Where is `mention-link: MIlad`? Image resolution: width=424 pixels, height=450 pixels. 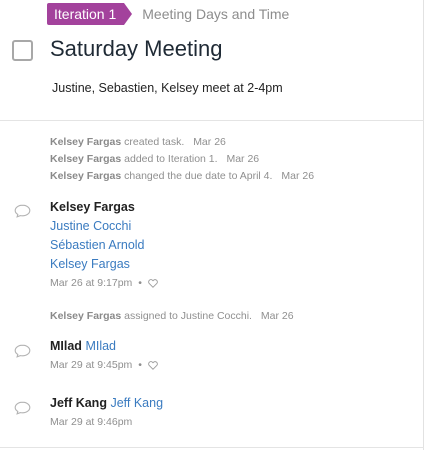 mention-link: MIlad is located at coordinates (100, 346).